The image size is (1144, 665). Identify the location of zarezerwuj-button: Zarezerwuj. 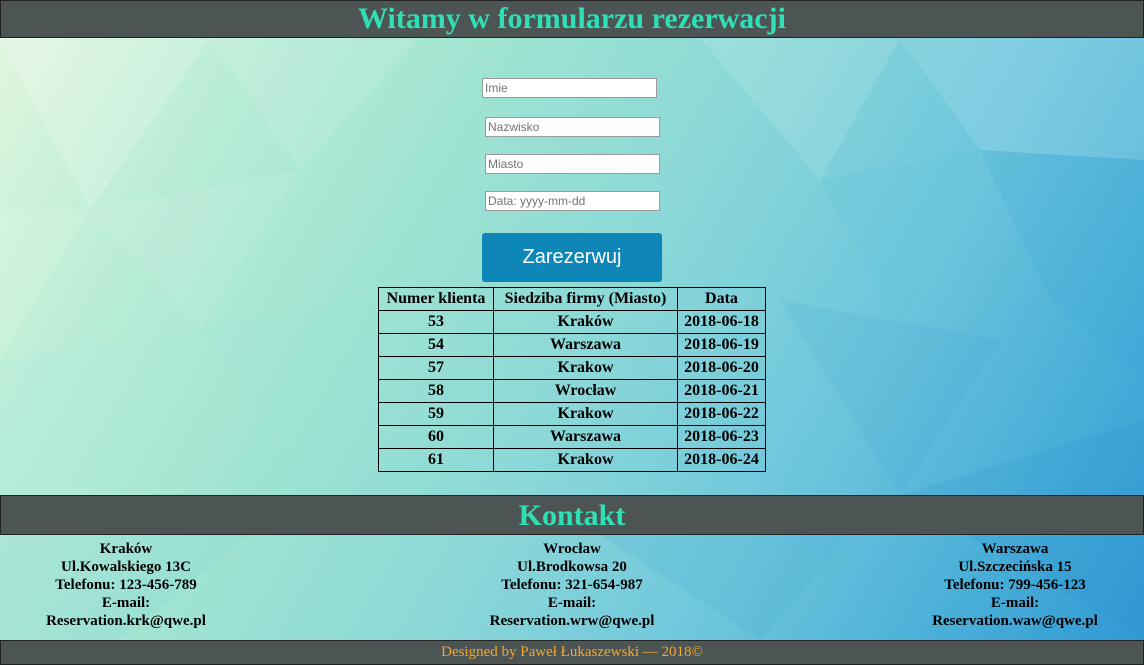
(572, 257).